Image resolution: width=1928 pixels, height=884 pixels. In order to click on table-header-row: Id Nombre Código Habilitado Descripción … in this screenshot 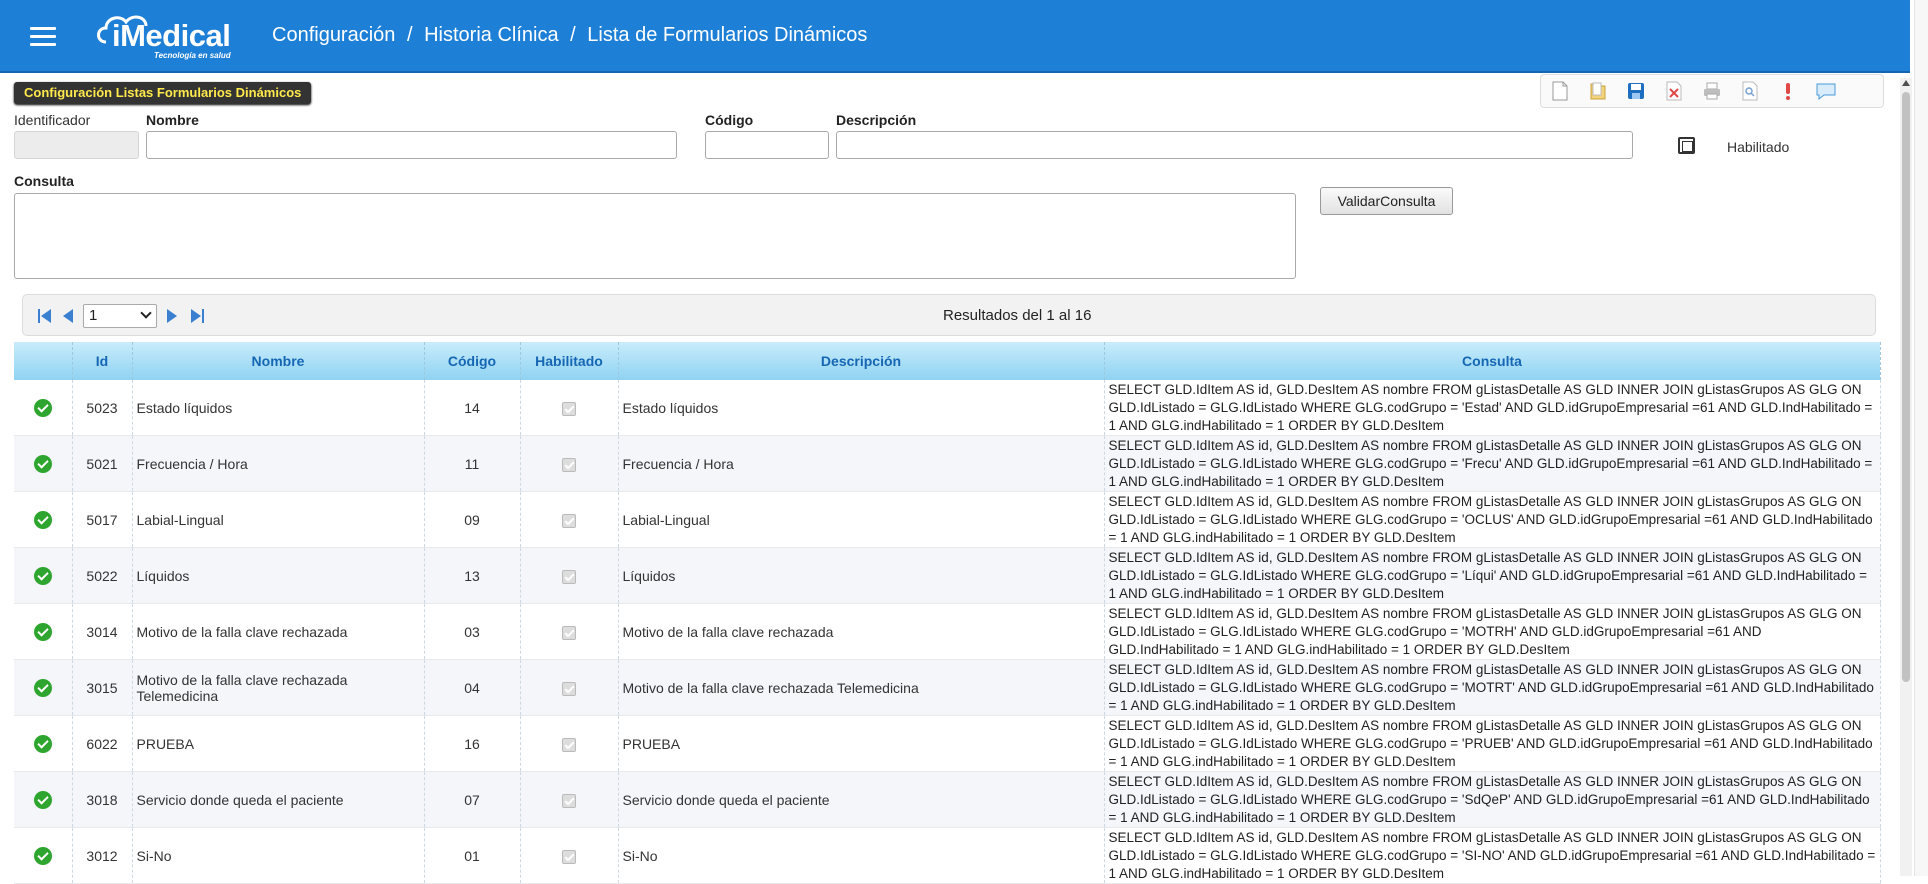, I will do `click(947, 361)`.